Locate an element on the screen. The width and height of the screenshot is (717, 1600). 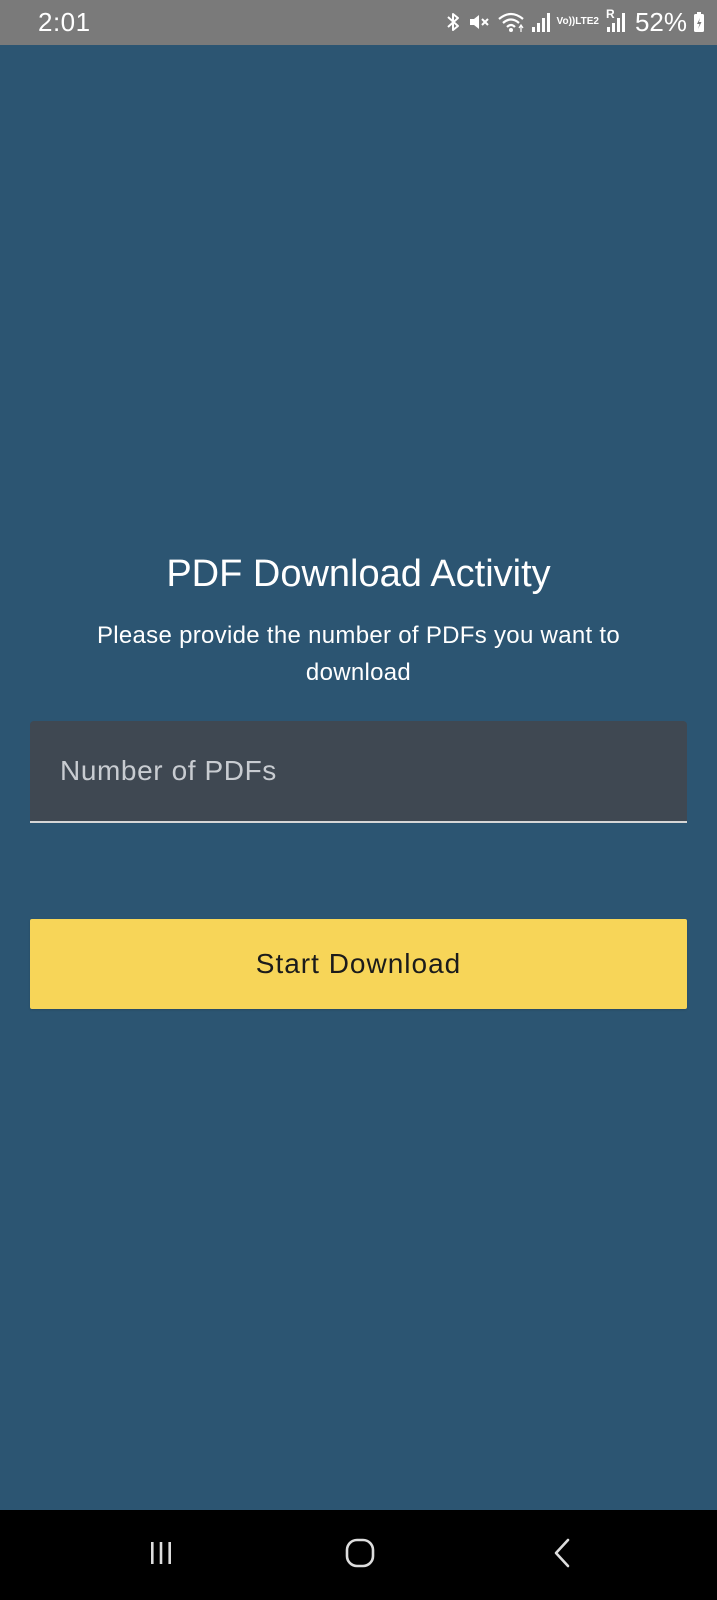
status-time: 2:01 is located at coordinates (64, 22).